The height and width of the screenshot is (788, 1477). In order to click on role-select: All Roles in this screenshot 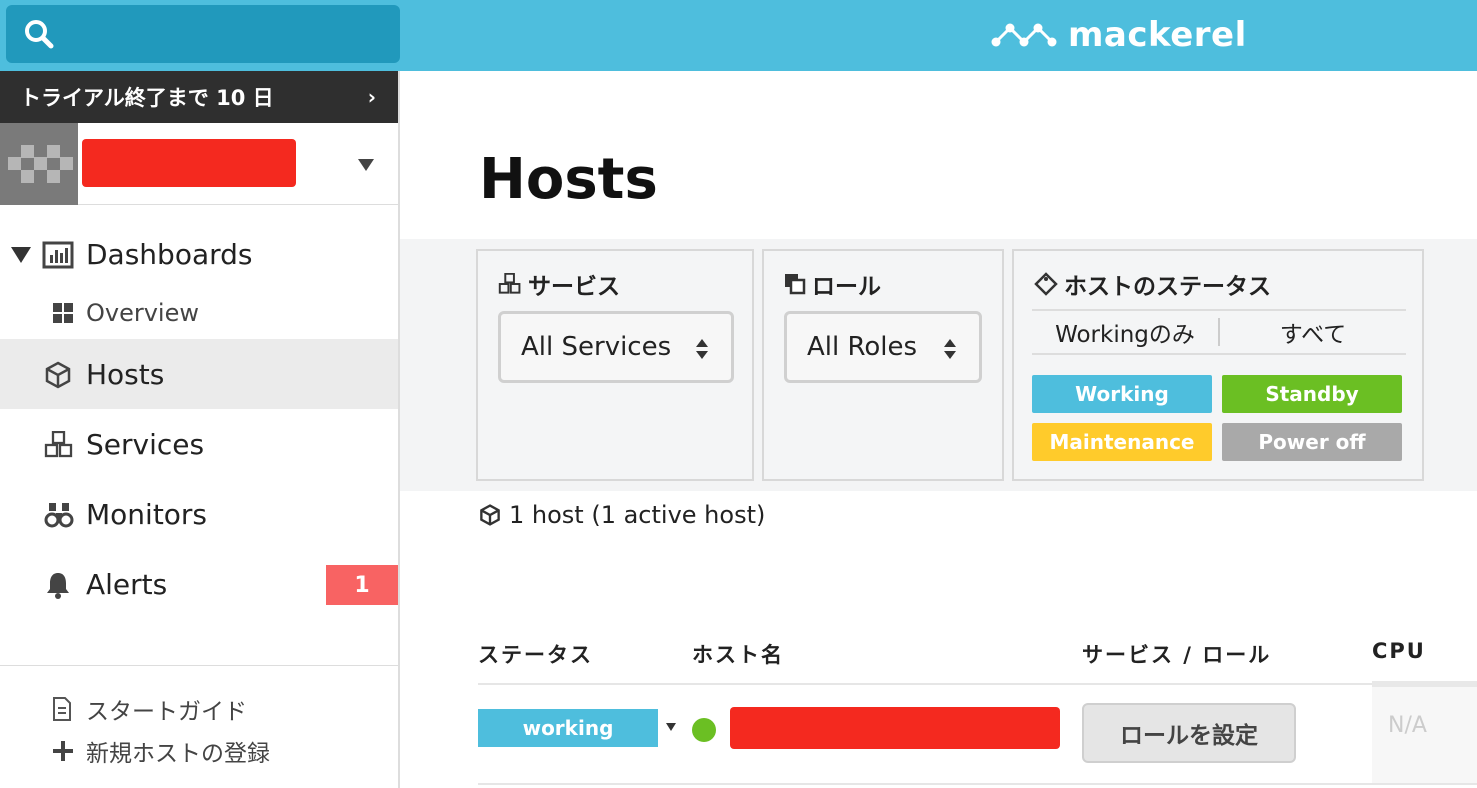, I will do `click(883, 347)`.